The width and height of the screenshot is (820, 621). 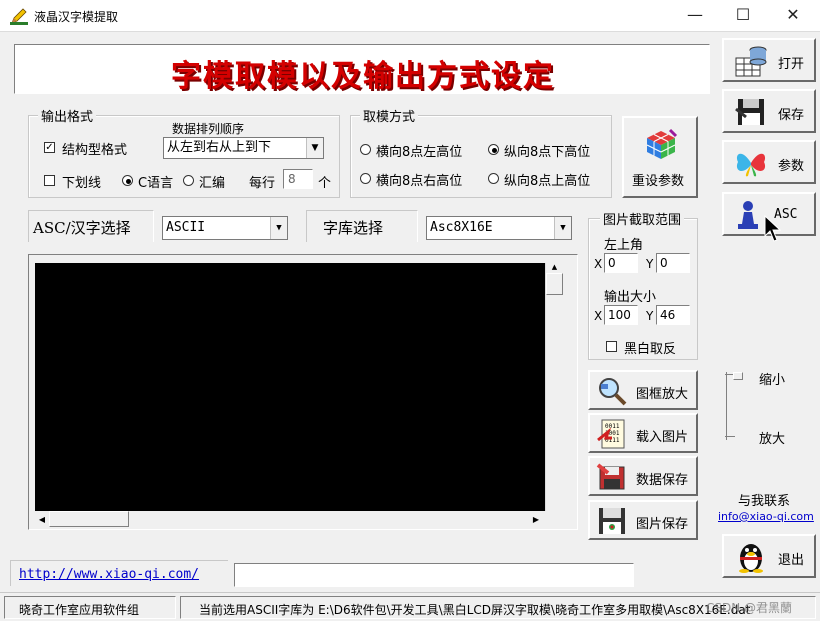 I want to click on load-image-button: 0011 1001 0111 载入图片, so click(x=643, y=433).